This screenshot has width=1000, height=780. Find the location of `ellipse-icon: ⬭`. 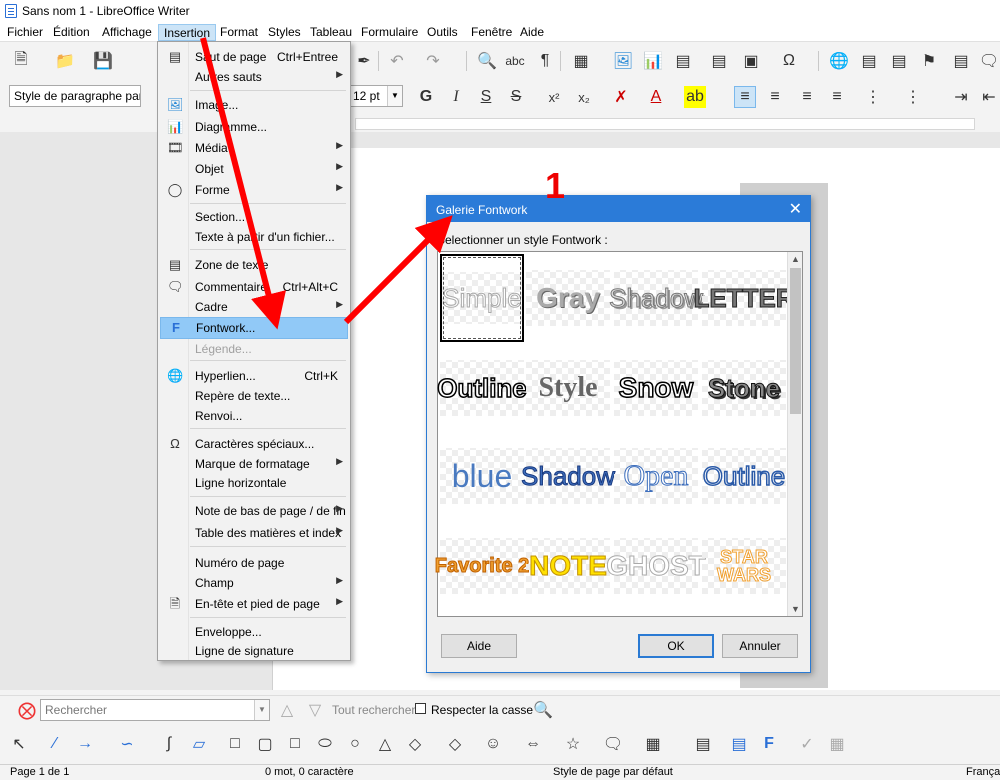

ellipse-icon: ⬭ is located at coordinates (325, 744).